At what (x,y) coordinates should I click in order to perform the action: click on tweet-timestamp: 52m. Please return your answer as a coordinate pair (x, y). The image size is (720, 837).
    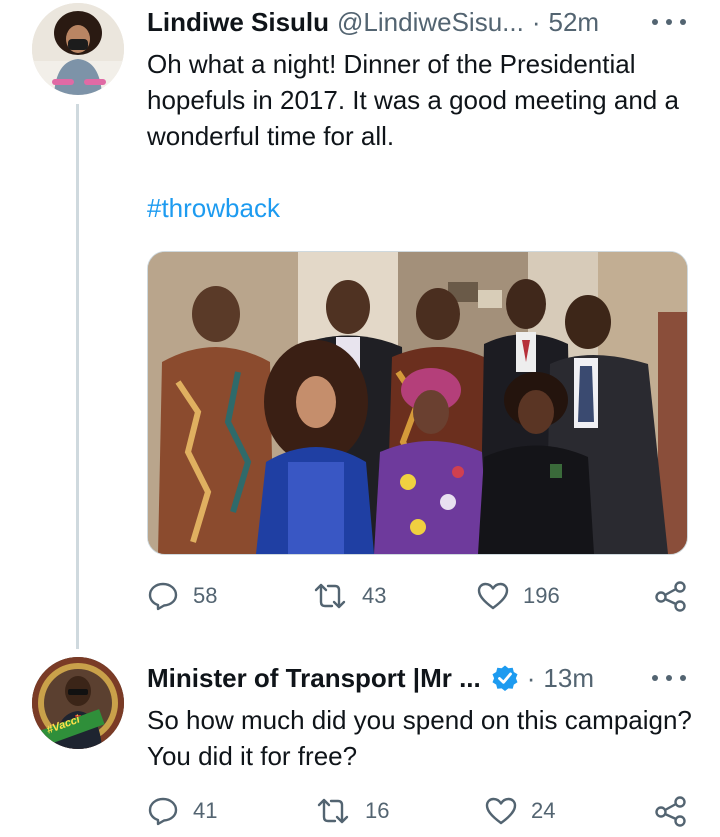
    Looking at the image, I should click on (574, 22).